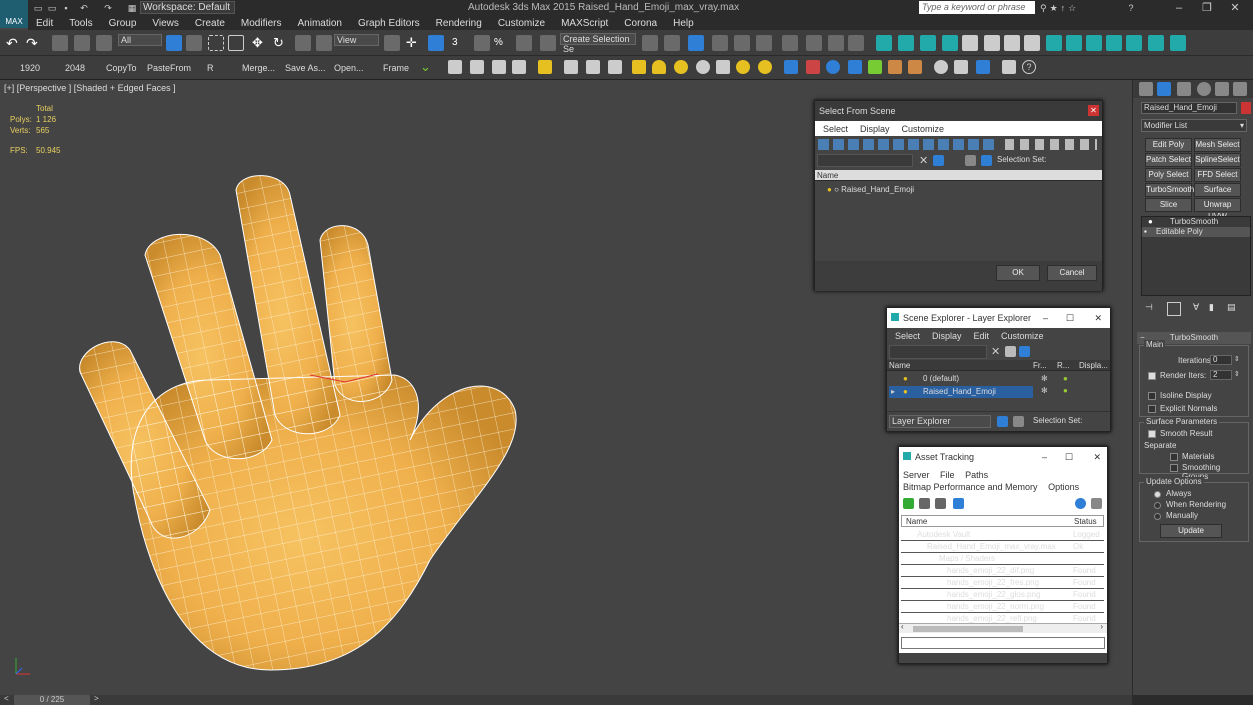  Describe the element at coordinates (983, 67) in the screenshot. I see `safe-frame-icon` at that location.